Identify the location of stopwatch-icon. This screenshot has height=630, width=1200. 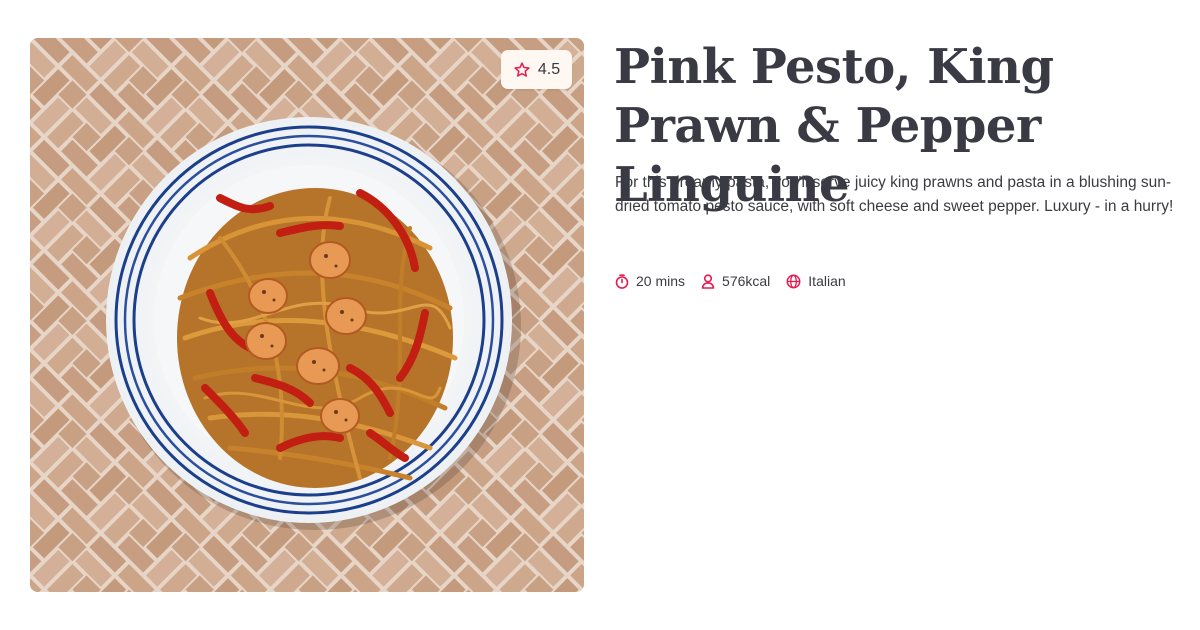
(622, 281).